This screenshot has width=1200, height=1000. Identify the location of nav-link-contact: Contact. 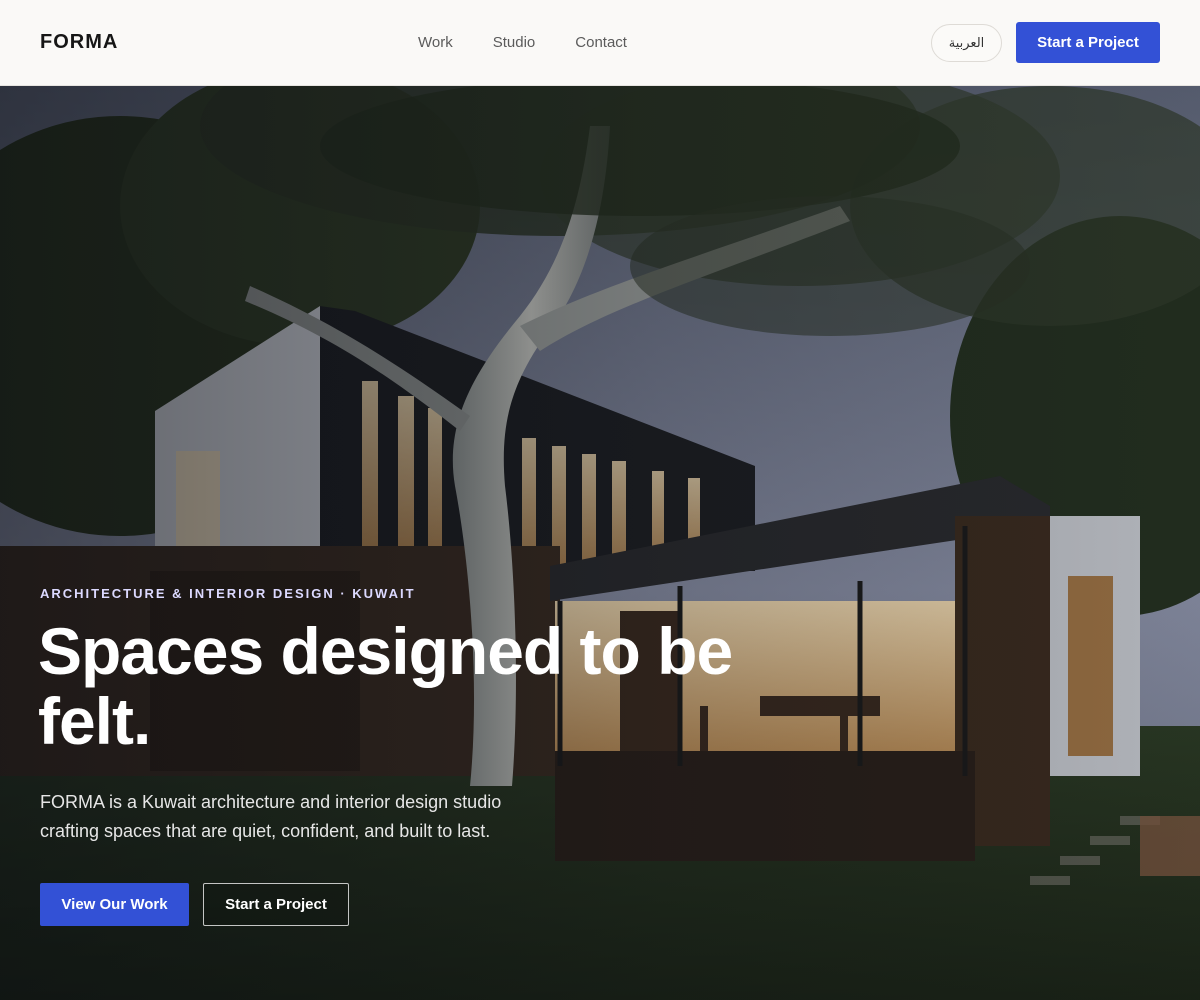
(601, 42).